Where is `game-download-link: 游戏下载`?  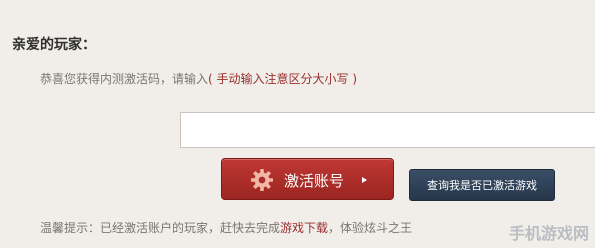 game-download-link: 游戏下载 is located at coordinates (304, 228).